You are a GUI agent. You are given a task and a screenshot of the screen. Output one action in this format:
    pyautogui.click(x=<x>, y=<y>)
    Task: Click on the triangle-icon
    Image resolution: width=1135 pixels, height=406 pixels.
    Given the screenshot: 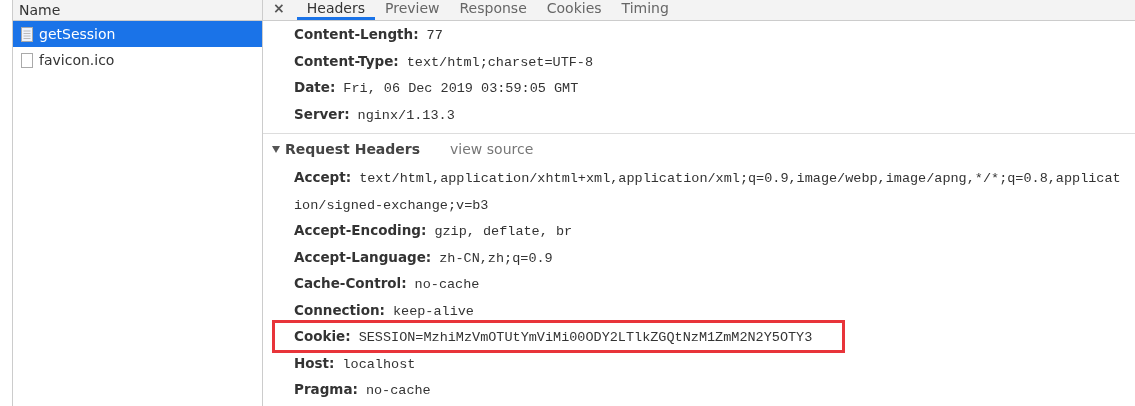 What is the action you would take?
    pyautogui.click(x=276, y=149)
    